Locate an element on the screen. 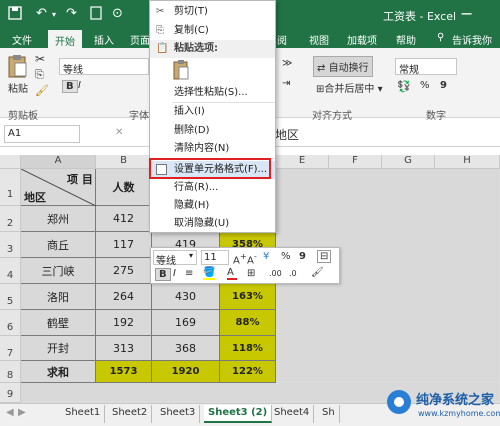  tab-review: 阅 is located at coordinates (282, 39).